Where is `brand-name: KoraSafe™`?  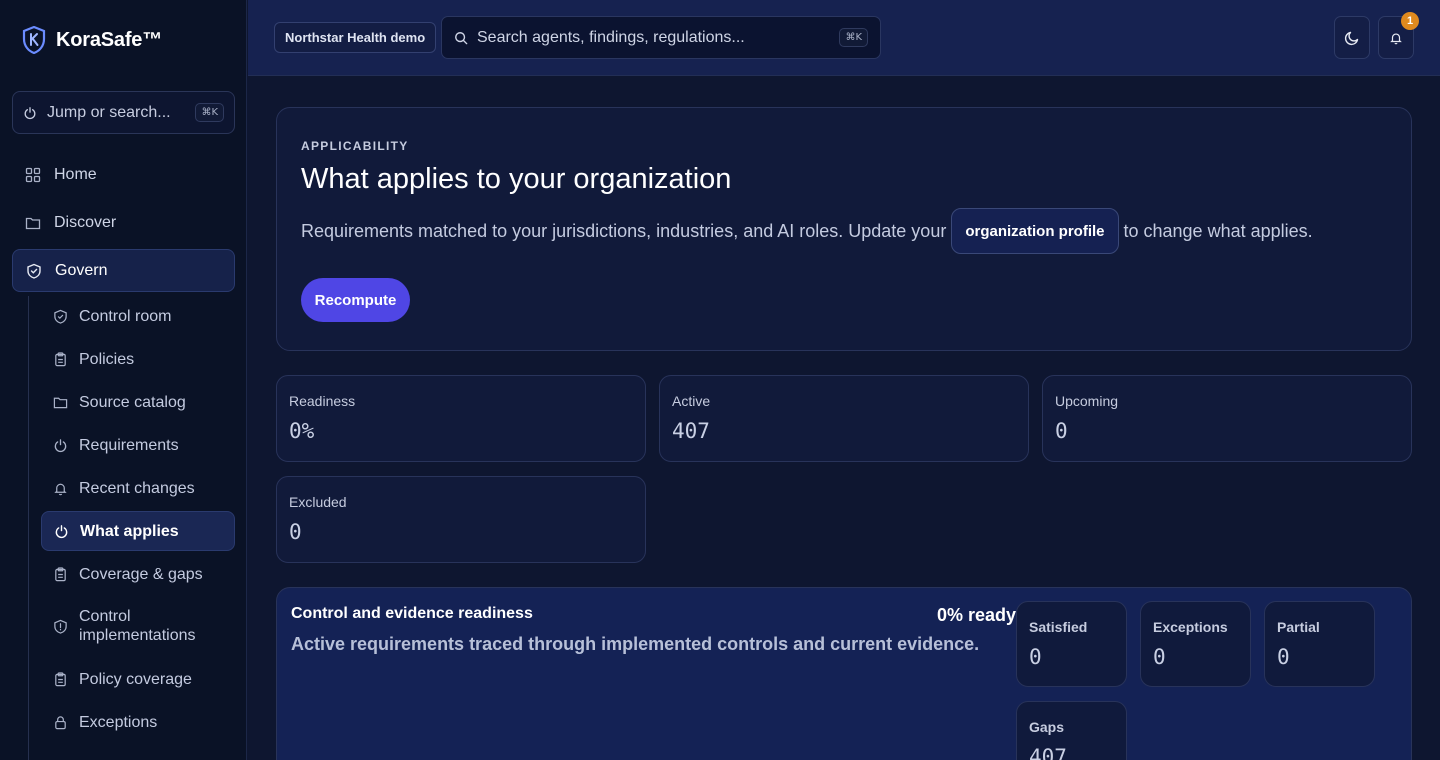
brand-name: KoraSafe™ is located at coordinates (109, 39).